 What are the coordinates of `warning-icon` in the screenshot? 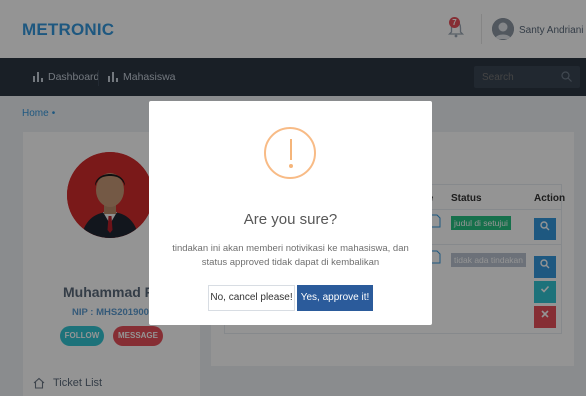 It's located at (290, 153).